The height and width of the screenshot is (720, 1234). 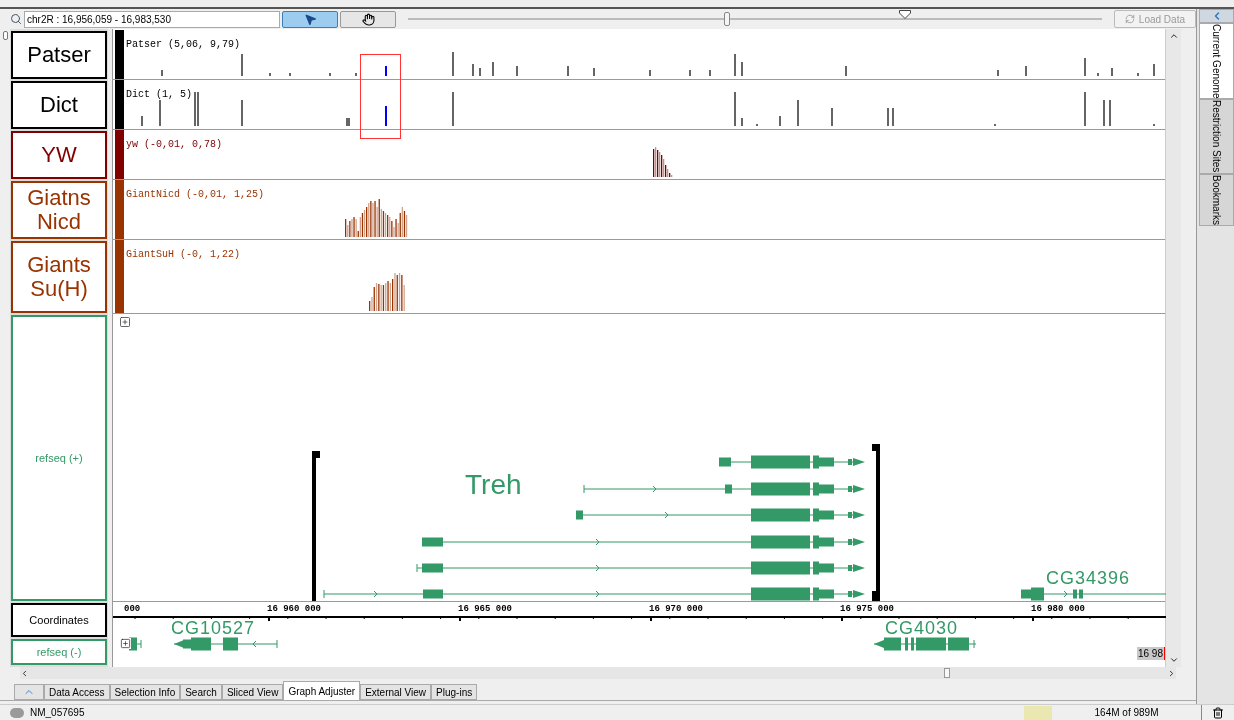 I want to click on coordinate-label: 000, so click(x=132, y=609).